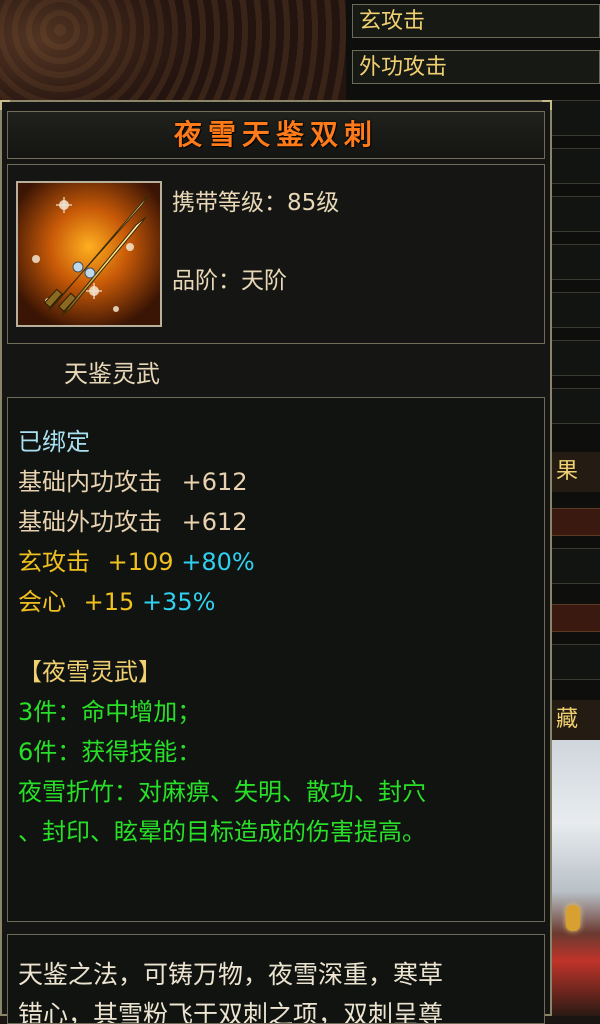 This screenshot has width=600, height=1024. I want to click on stat-label: 会心, so click(42, 602).